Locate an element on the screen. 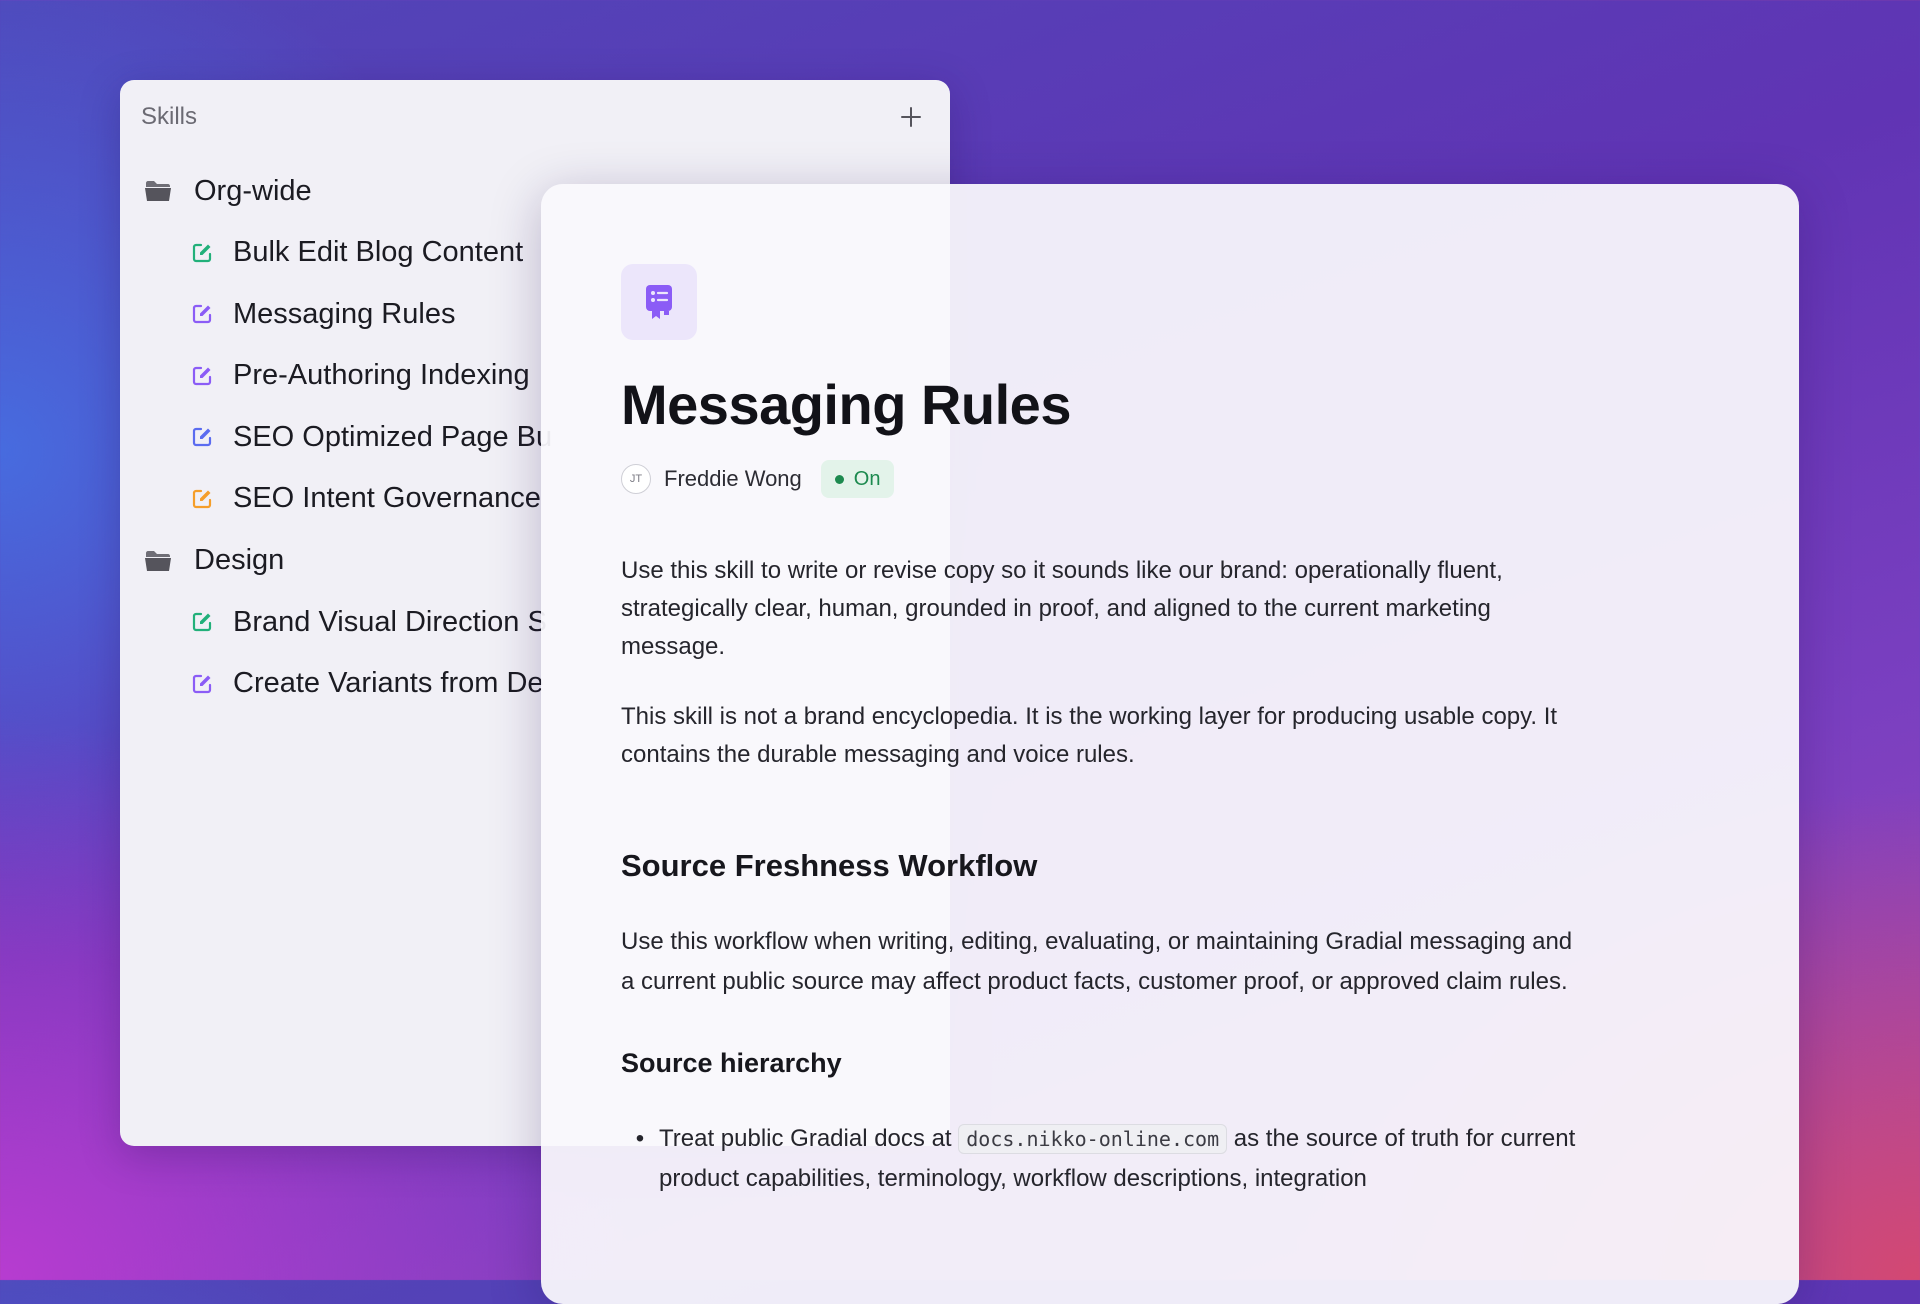 Image resolution: width=1920 pixels, height=1304 pixels. skill-item-label: Bulk Edit Blog Content is located at coordinates (378, 252).